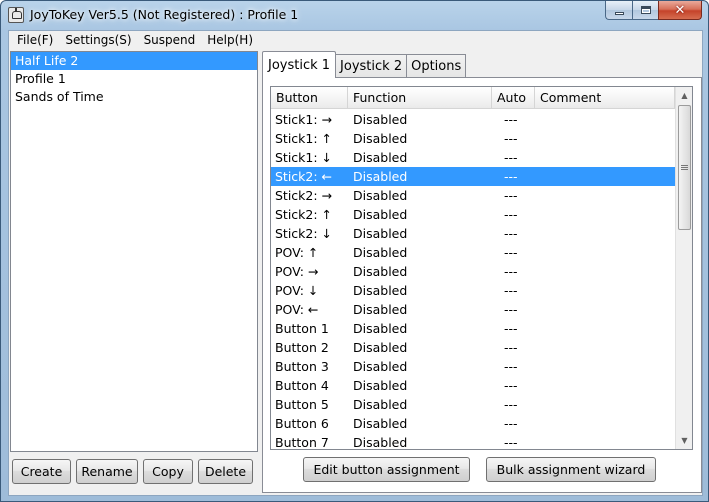 The width and height of the screenshot is (709, 502). I want to click on window-controls: ✕, so click(653, 10).